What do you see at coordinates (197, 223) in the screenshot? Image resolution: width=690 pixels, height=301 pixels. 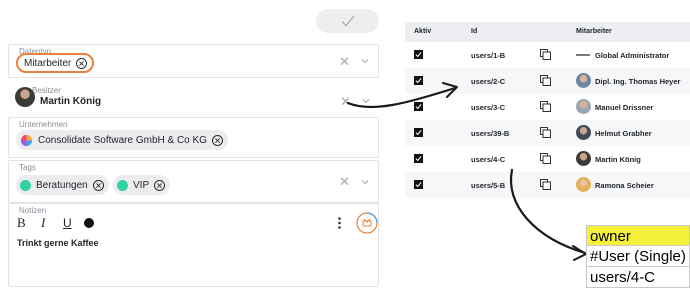 I see `notes-toolbar: B I U` at bounding box center [197, 223].